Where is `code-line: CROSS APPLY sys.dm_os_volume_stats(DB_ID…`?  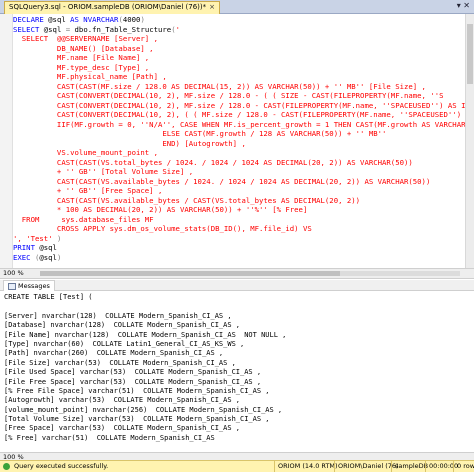
code-line: CROSS APPLY sys.dm_os_volume_stats(DB_ID… is located at coordinates (240, 229).